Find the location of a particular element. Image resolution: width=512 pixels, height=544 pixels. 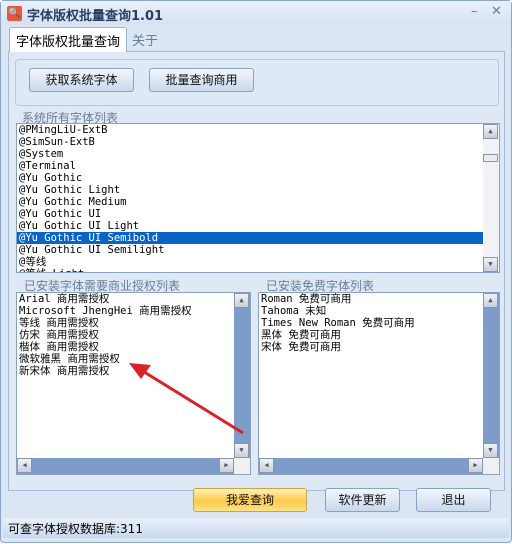

free-hscroll: ◀ ▶ is located at coordinates (371, 466).